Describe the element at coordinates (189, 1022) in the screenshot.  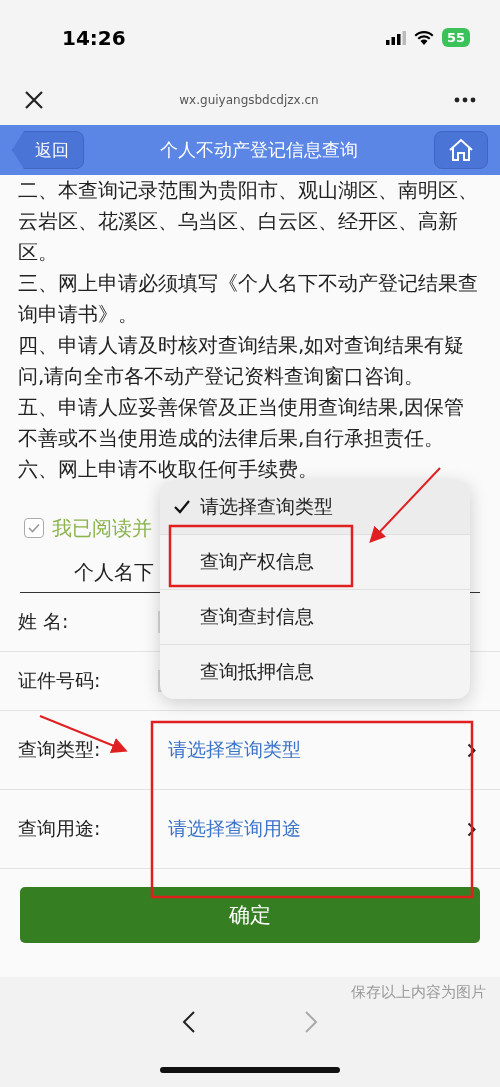
I see `chevron-left-icon` at that location.